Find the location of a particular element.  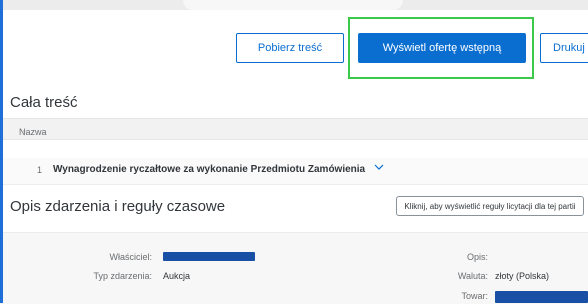

sort-ascending-icon: ↑ is located at coordinates (24, 132).